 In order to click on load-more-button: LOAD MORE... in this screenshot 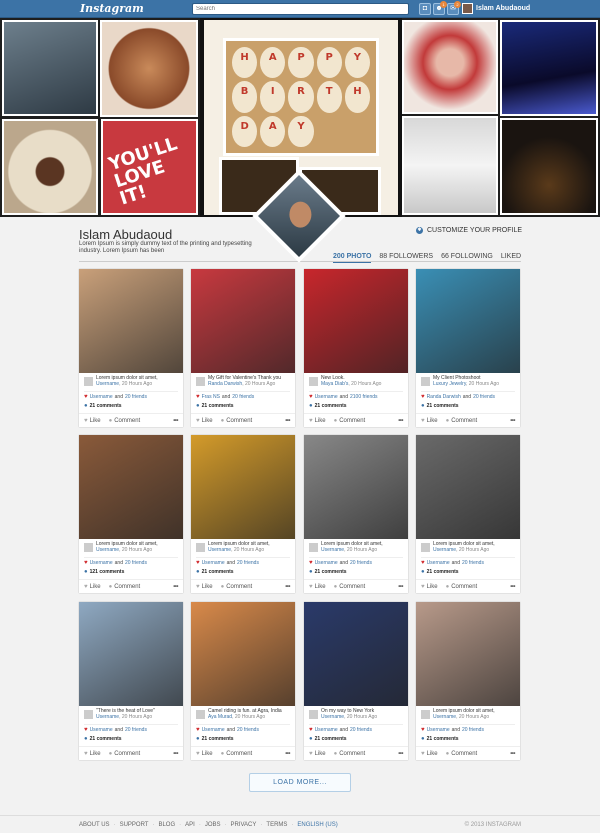, I will do `click(300, 782)`.